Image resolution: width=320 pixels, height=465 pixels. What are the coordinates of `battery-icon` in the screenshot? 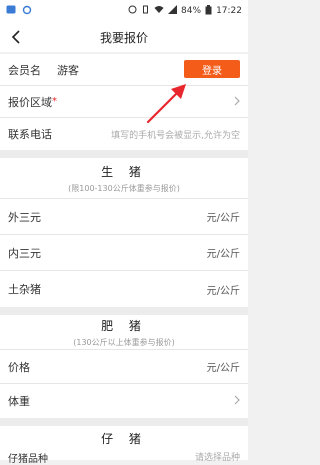 It's located at (208, 11).